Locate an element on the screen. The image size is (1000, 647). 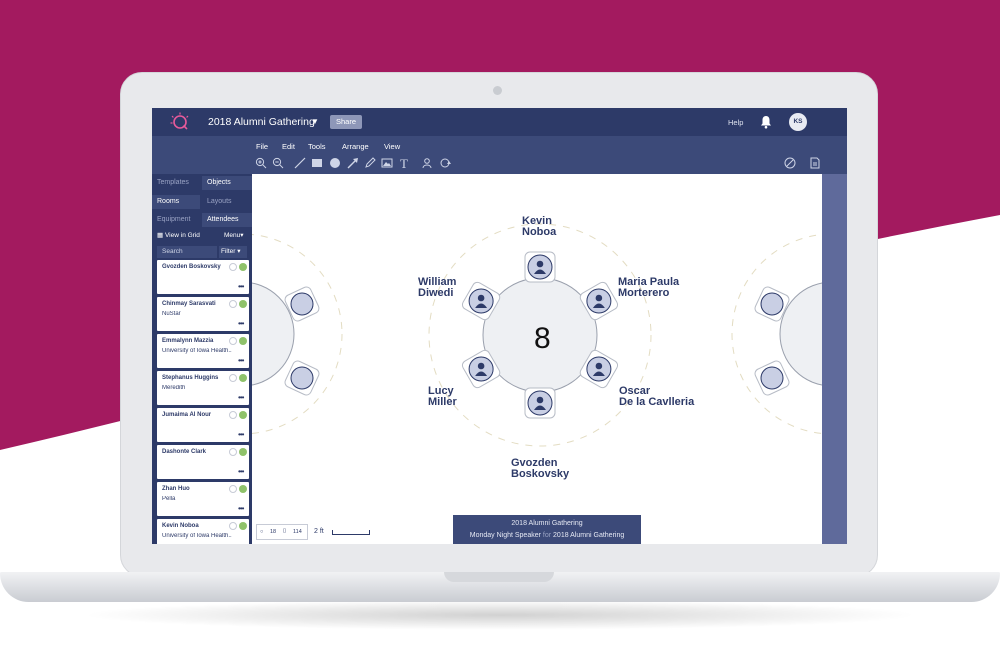
zoom-out-icon is located at coordinates (278, 163).